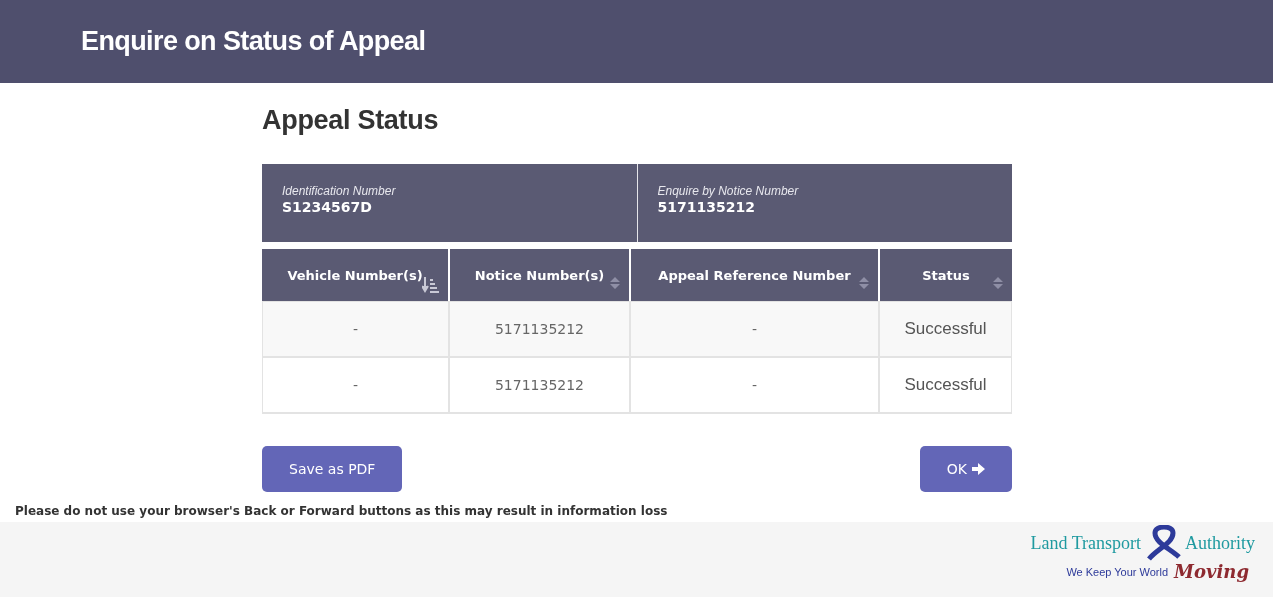 This screenshot has height=597, width=1273. I want to click on logo-text: Authority, so click(1220, 543).